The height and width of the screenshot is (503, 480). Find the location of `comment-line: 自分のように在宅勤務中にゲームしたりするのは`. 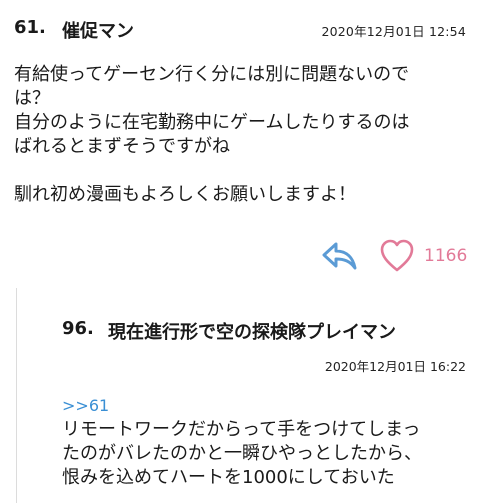

comment-line: 自分のように在宅勤務中にゲームしたりするのは is located at coordinates (212, 122).